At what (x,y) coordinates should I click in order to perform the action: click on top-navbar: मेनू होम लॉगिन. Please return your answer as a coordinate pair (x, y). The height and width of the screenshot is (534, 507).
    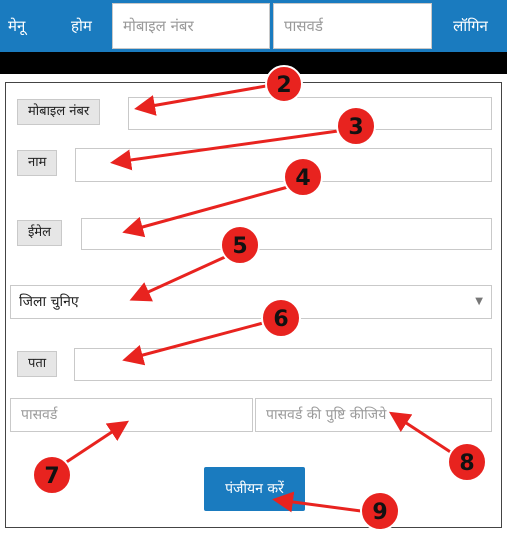
    Looking at the image, I should click on (253, 26).